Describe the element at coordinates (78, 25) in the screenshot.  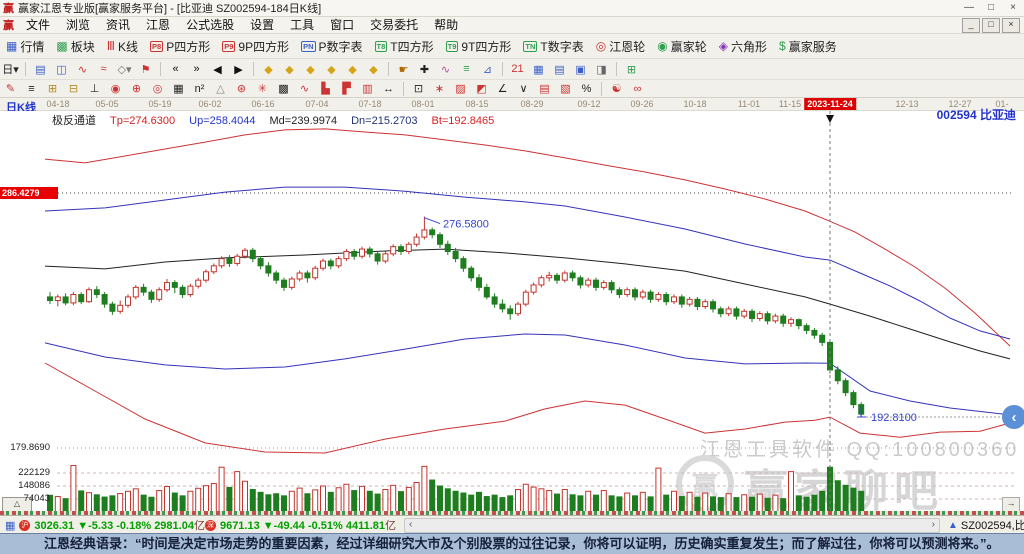
I see `menu-item-浏览: 浏览` at that location.